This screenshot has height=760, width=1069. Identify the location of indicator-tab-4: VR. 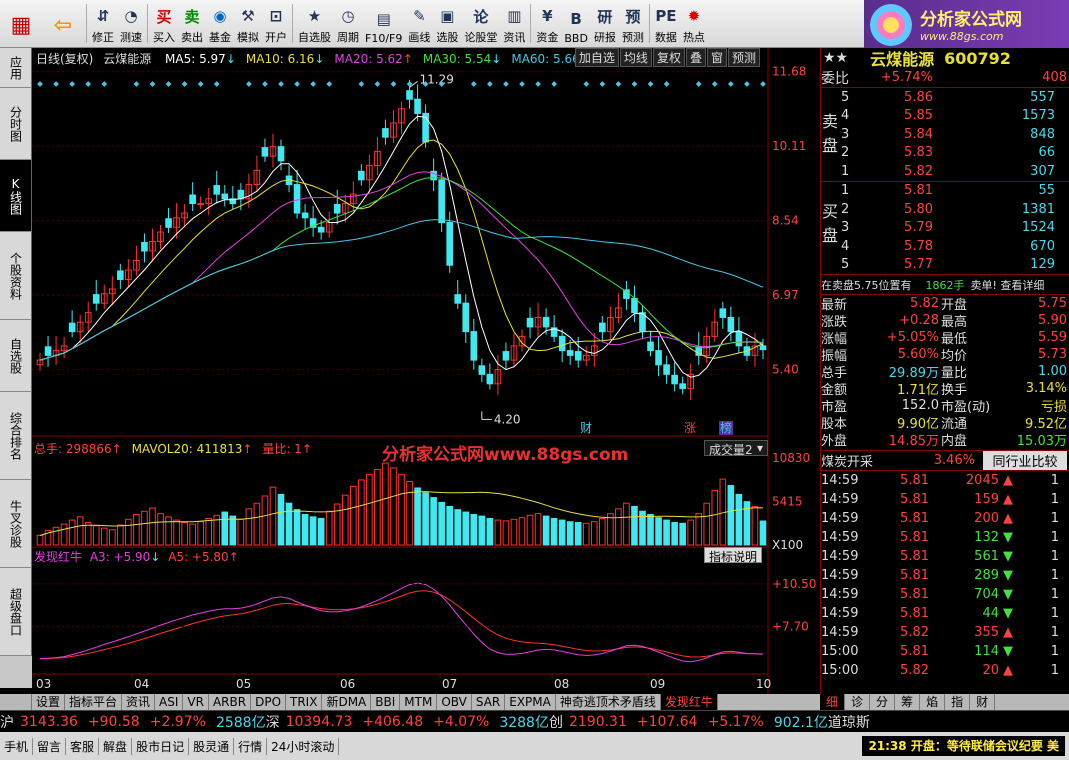
(196, 702).